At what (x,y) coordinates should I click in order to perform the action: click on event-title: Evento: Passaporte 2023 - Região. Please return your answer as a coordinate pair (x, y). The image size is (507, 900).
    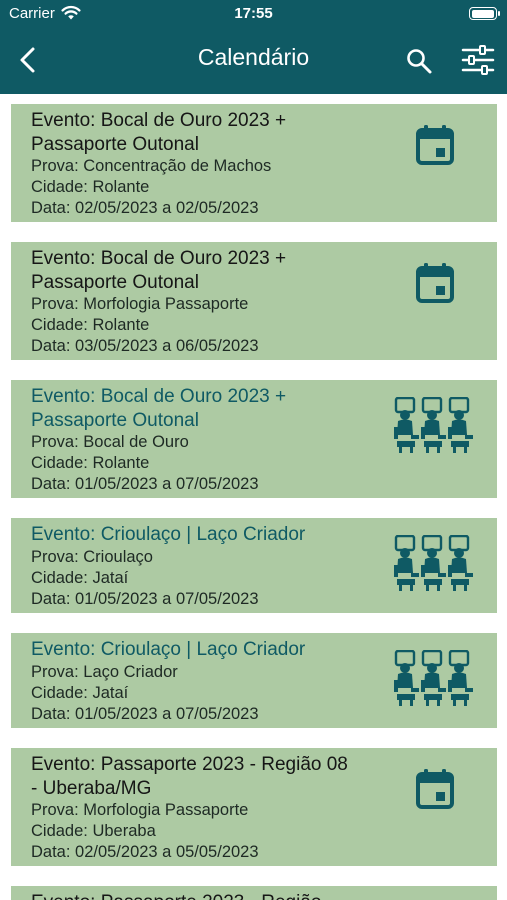
    Looking at the image, I should click on (191, 895).